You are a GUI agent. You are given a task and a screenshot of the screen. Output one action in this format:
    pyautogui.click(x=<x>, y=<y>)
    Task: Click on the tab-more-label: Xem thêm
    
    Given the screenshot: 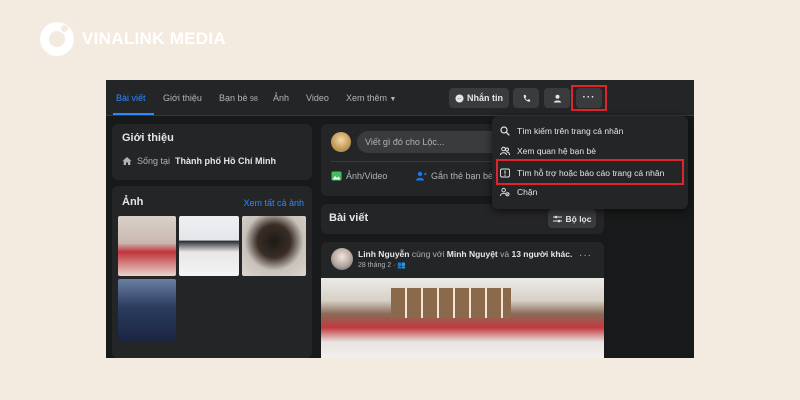 What is the action you would take?
    pyautogui.click(x=367, y=98)
    